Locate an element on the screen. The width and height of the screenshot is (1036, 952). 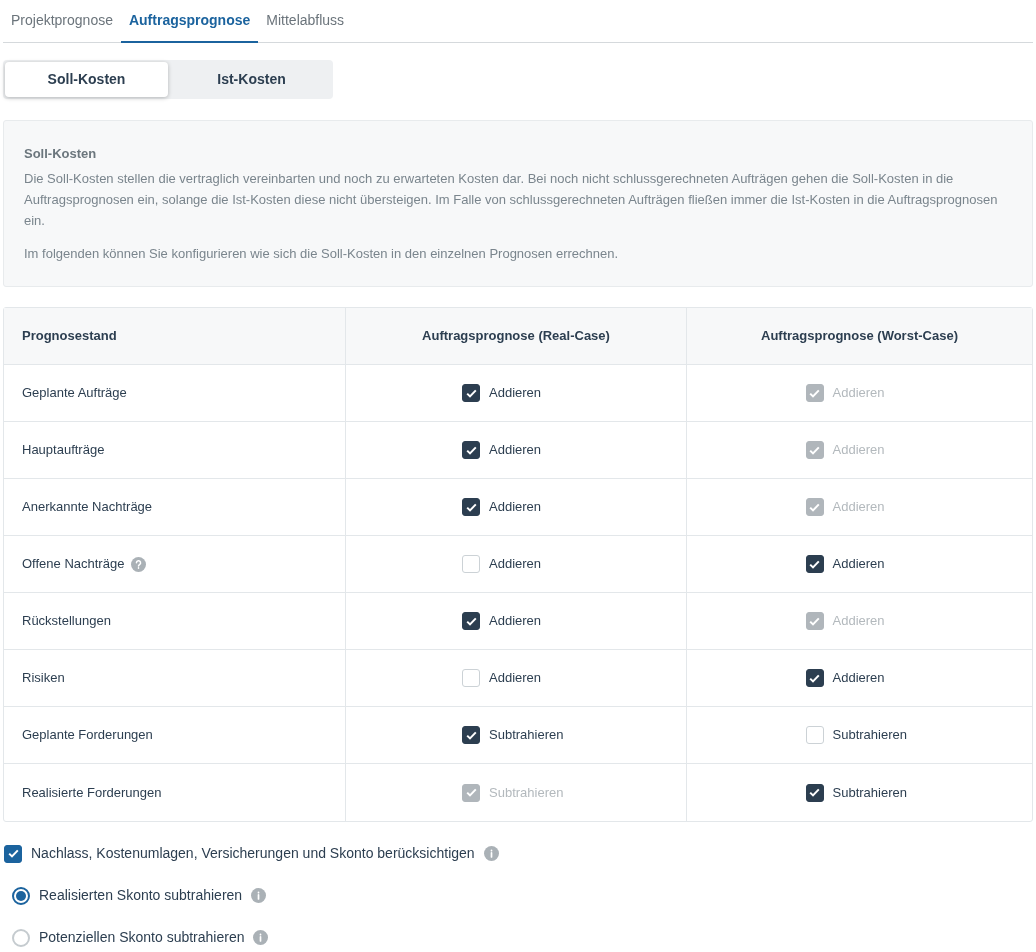
row-label: Anerkannte Nachträge is located at coordinates (87, 507).